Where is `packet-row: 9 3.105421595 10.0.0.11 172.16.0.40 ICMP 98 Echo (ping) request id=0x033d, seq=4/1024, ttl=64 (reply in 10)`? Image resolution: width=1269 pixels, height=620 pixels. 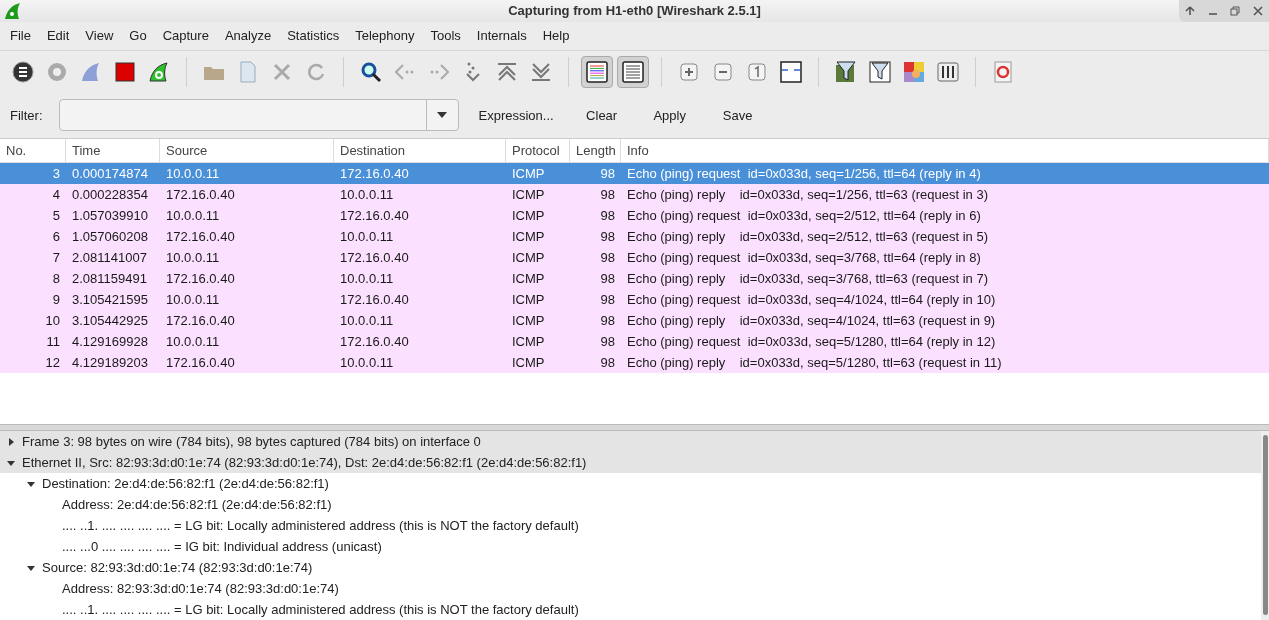 packet-row: 9 3.105421595 10.0.0.11 172.16.0.40 ICMP 98 Echo (ping) request id=0x033d, seq=4/1024, ttl=64 (reply in 10) is located at coordinates (634, 300).